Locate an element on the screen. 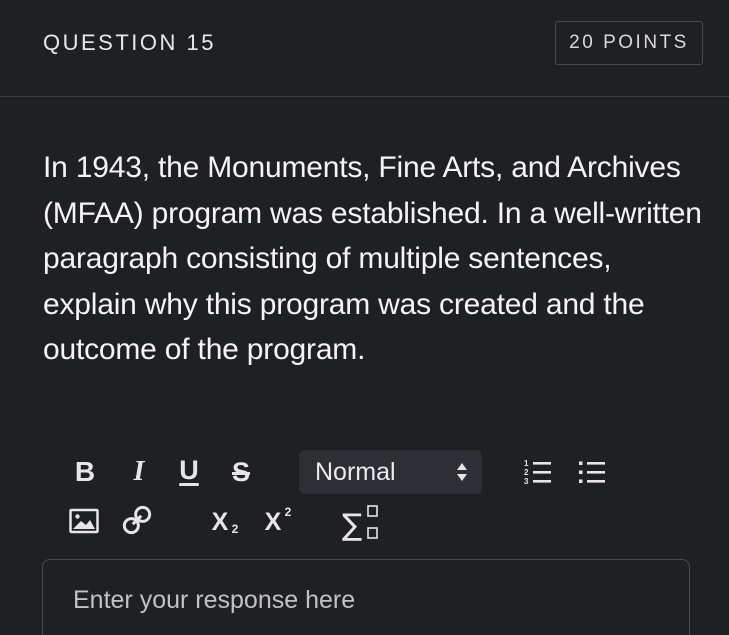 This screenshot has width=729, height=635. svg-text: 3 is located at coordinates (526, 481).